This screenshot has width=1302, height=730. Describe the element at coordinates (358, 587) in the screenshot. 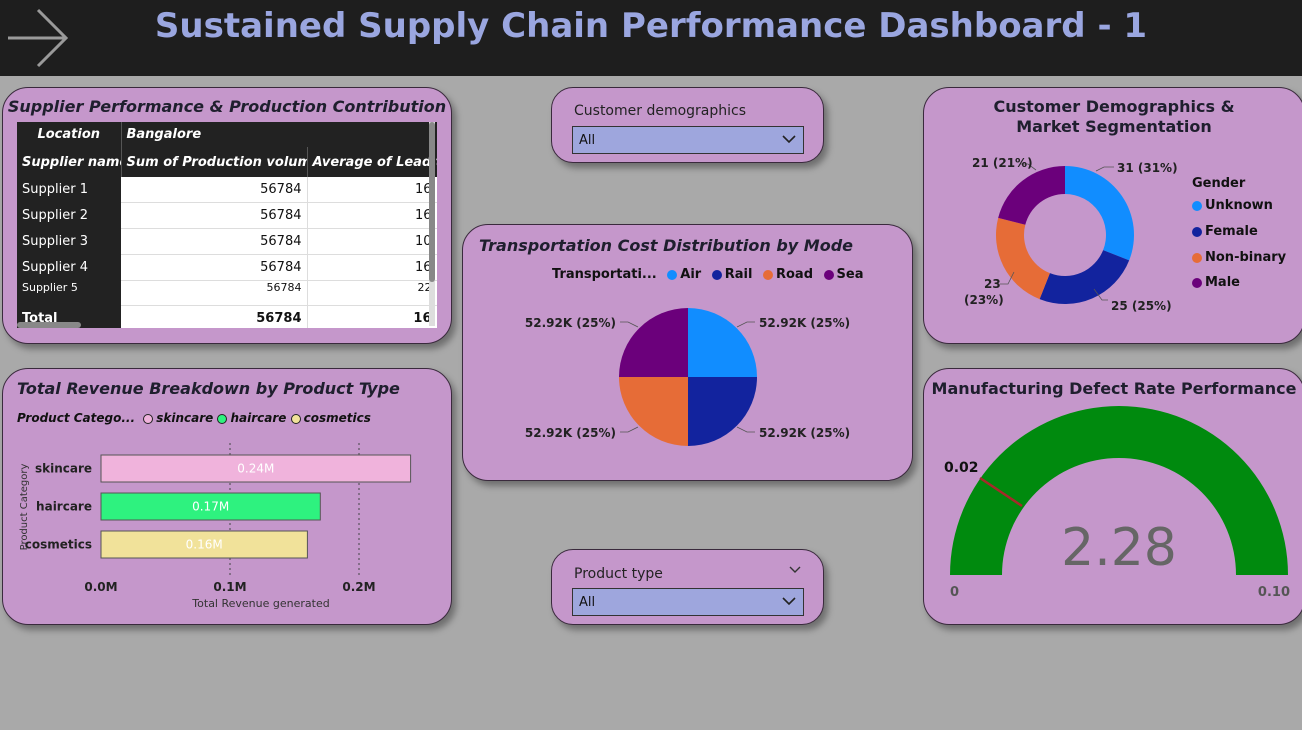

I see `x-tick-label: 0.2M` at that location.